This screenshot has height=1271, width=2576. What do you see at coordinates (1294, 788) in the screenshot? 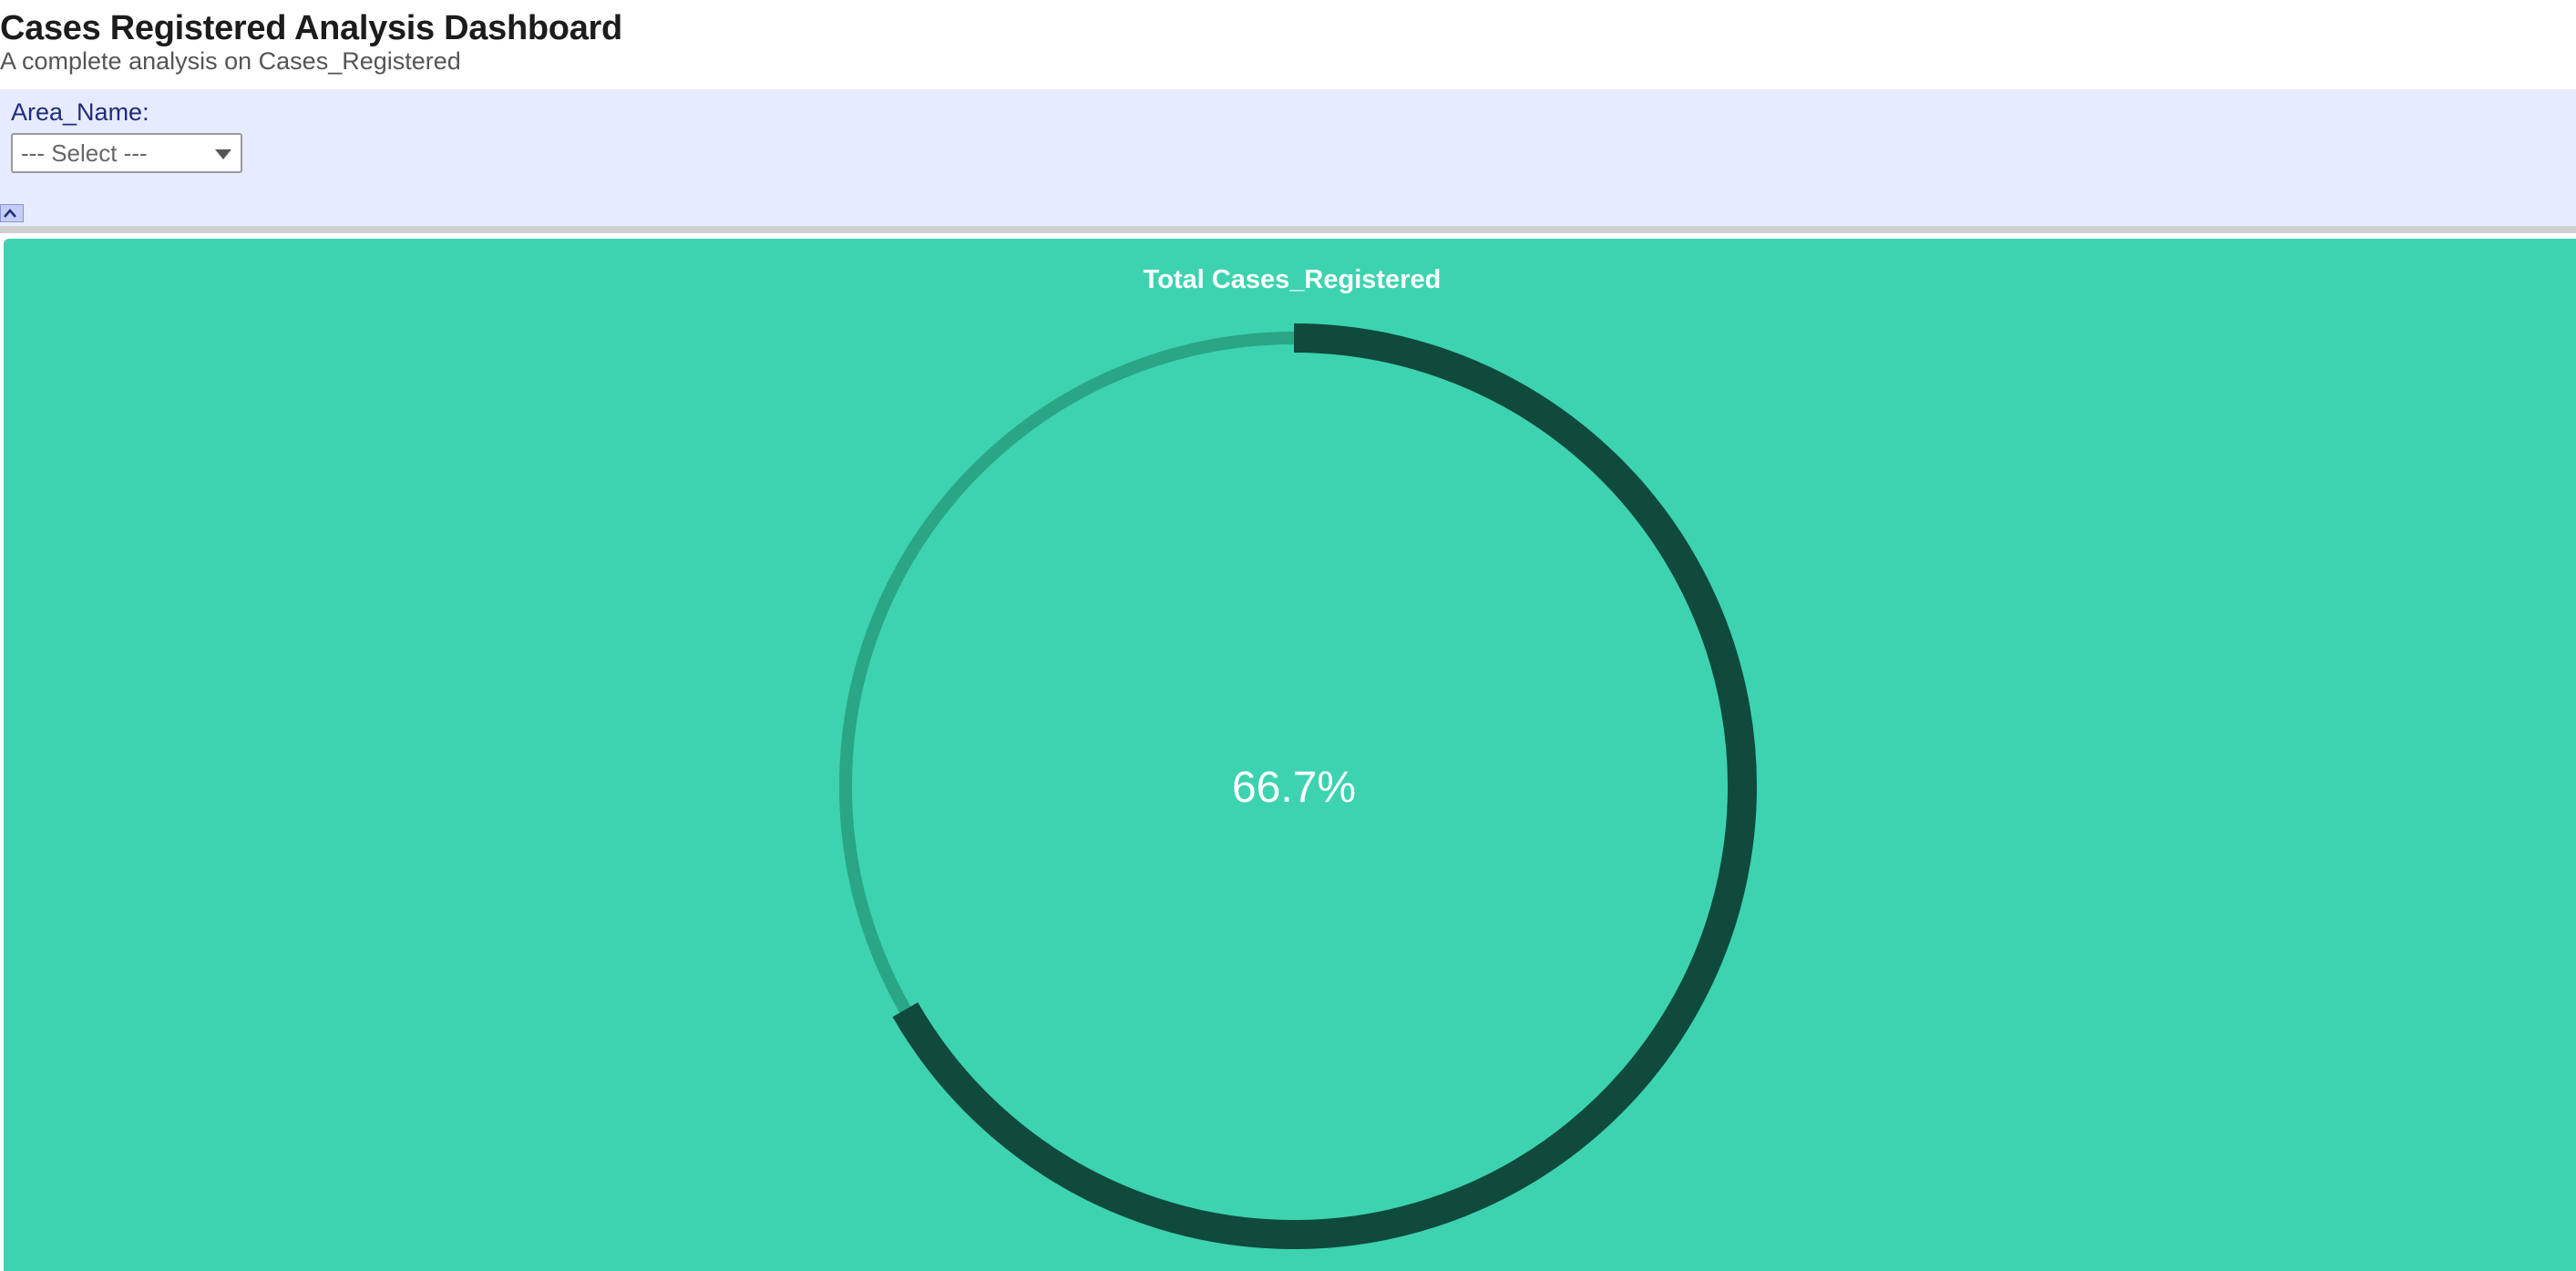
I see `gauge-value: 66.7%` at bounding box center [1294, 788].